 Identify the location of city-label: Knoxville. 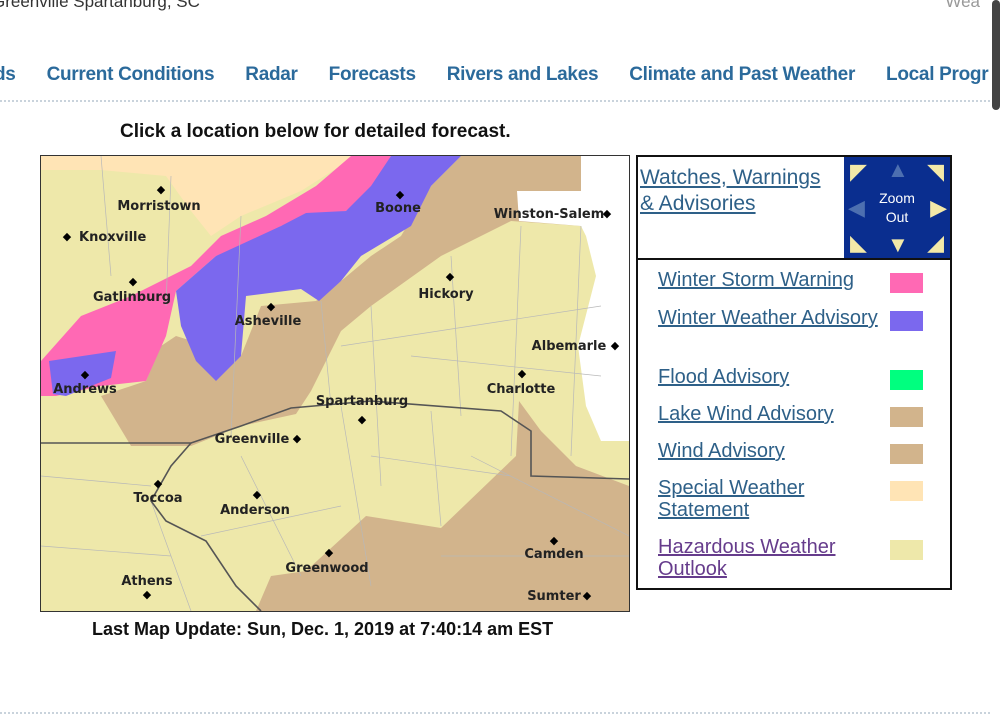
(112, 237).